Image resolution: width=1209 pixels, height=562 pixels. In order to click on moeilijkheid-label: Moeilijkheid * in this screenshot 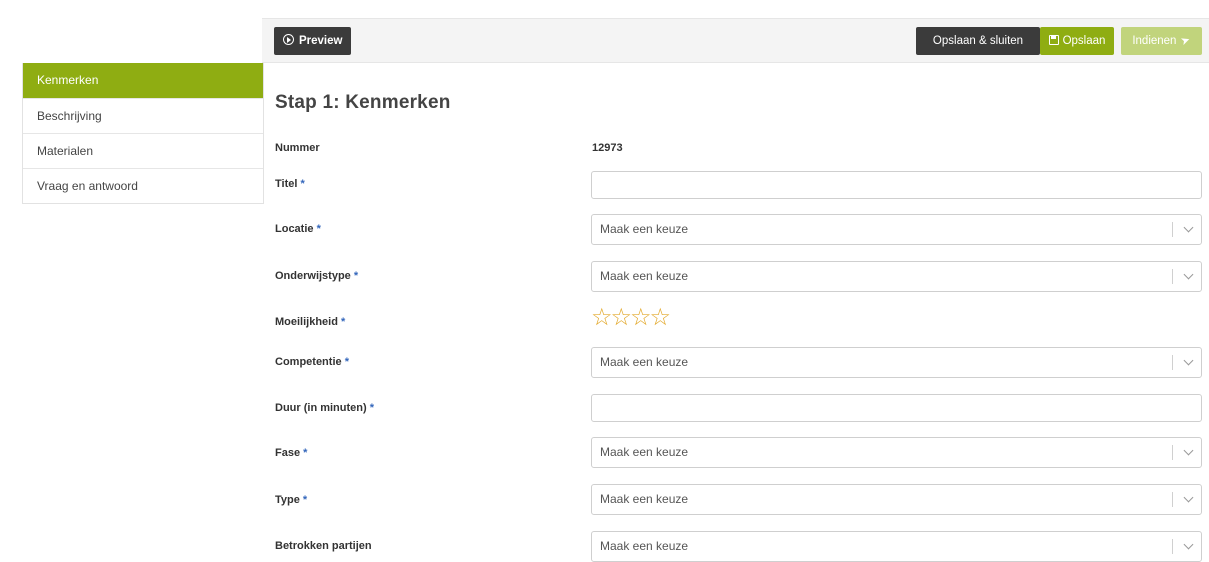, I will do `click(310, 322)`.